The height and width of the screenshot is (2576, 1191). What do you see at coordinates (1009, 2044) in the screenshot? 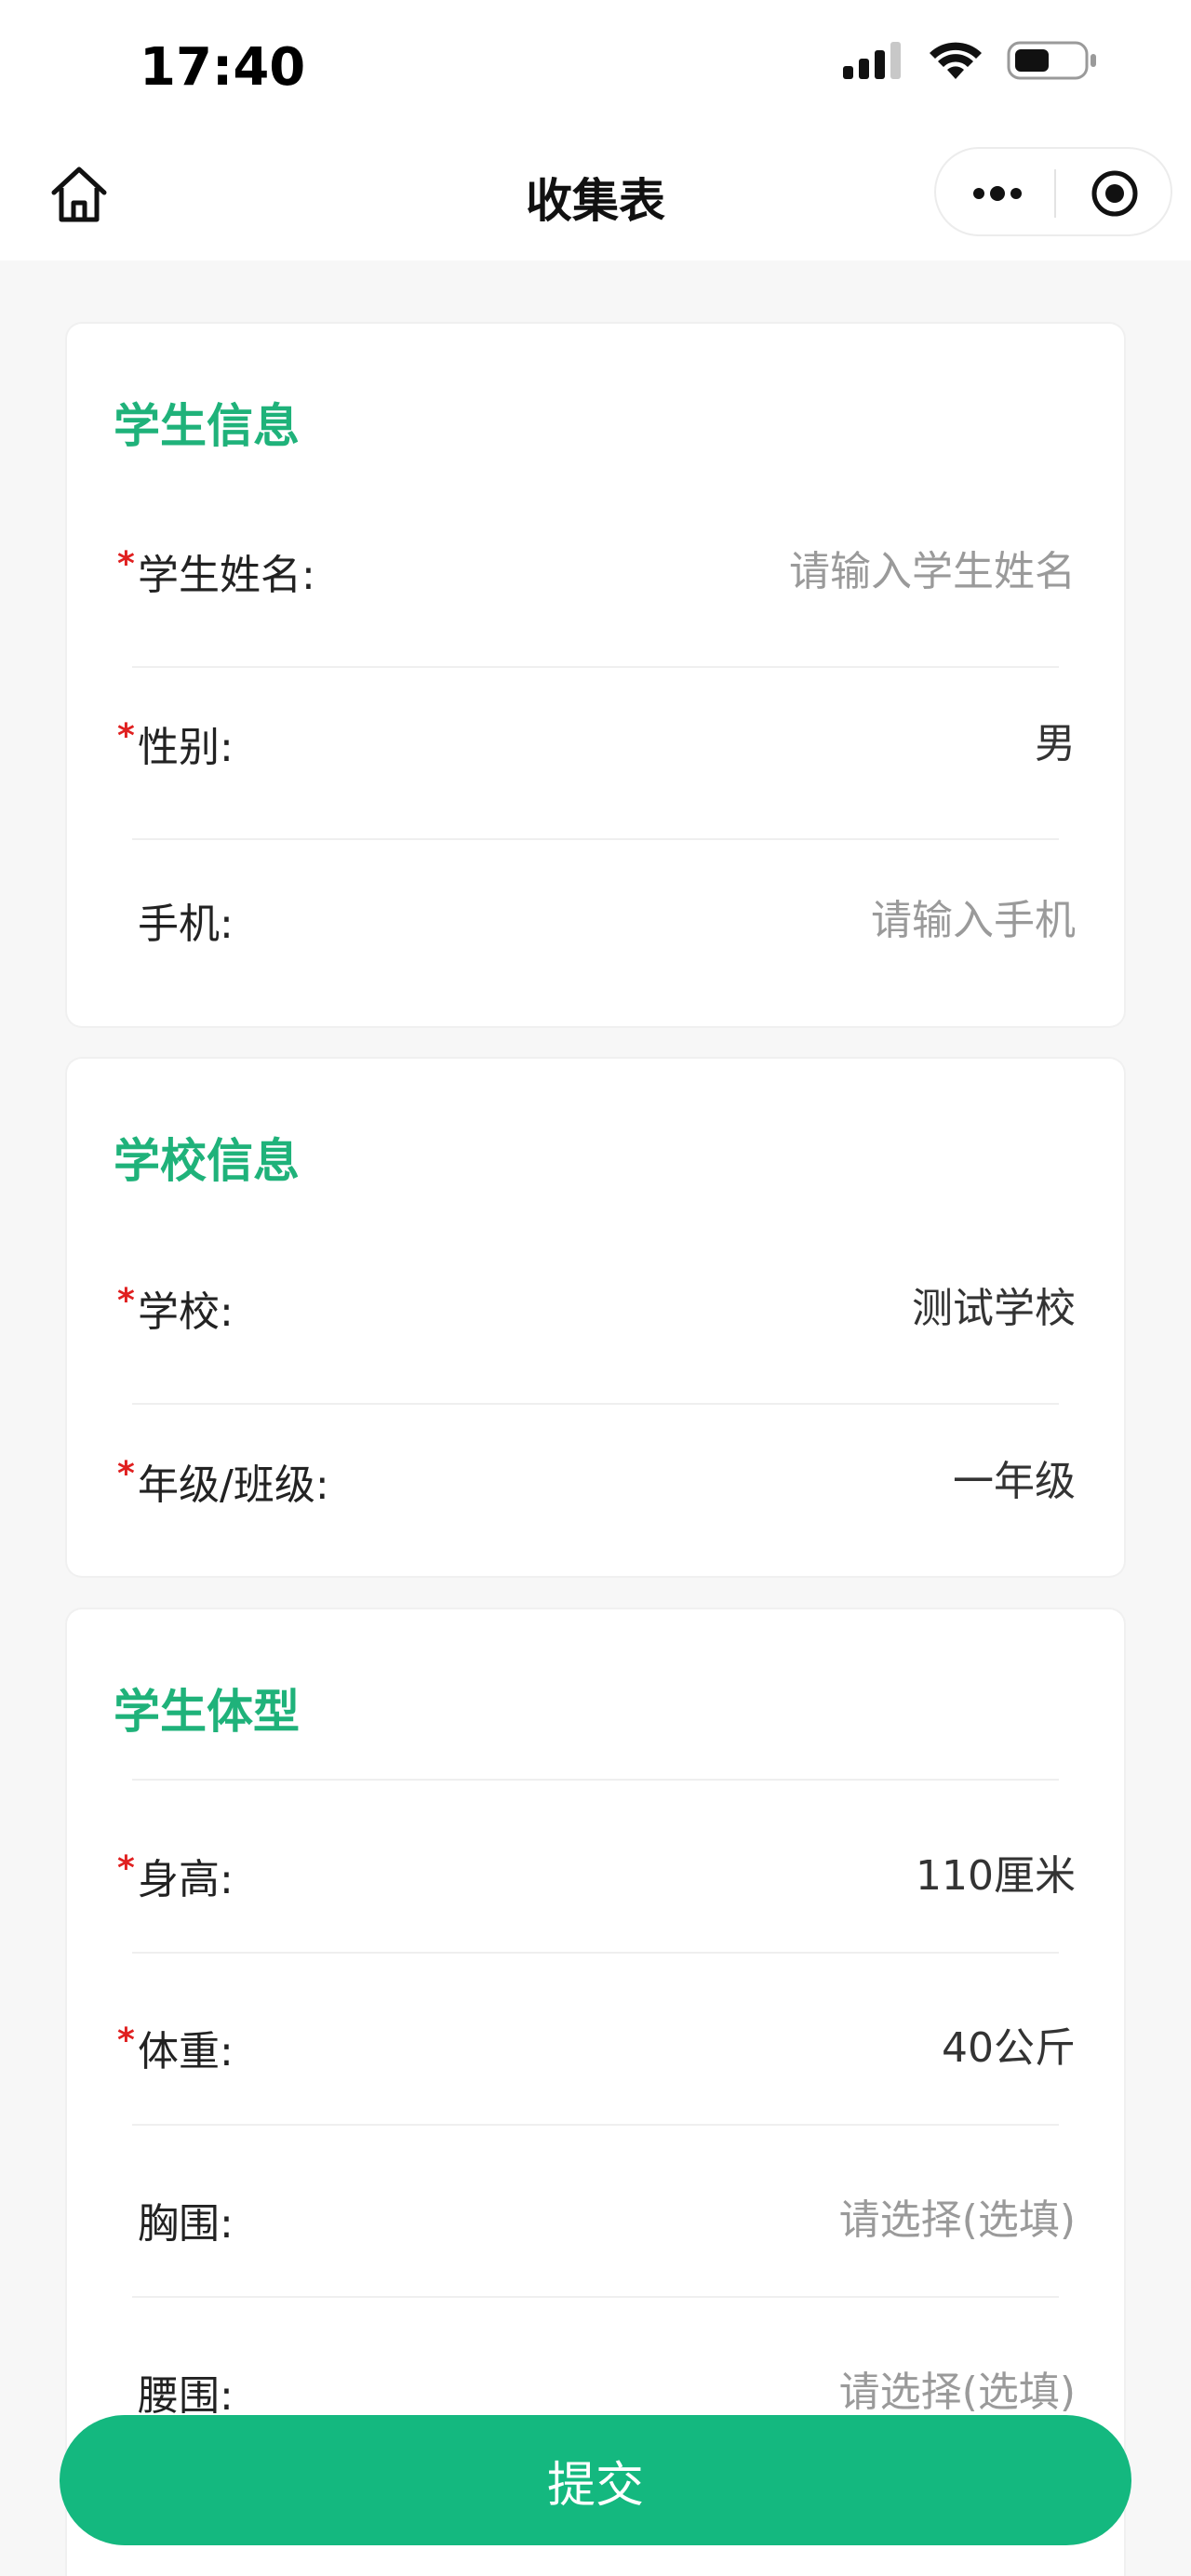
I see `weight-select: 40公斤` at bounding box center [1009, 2044].